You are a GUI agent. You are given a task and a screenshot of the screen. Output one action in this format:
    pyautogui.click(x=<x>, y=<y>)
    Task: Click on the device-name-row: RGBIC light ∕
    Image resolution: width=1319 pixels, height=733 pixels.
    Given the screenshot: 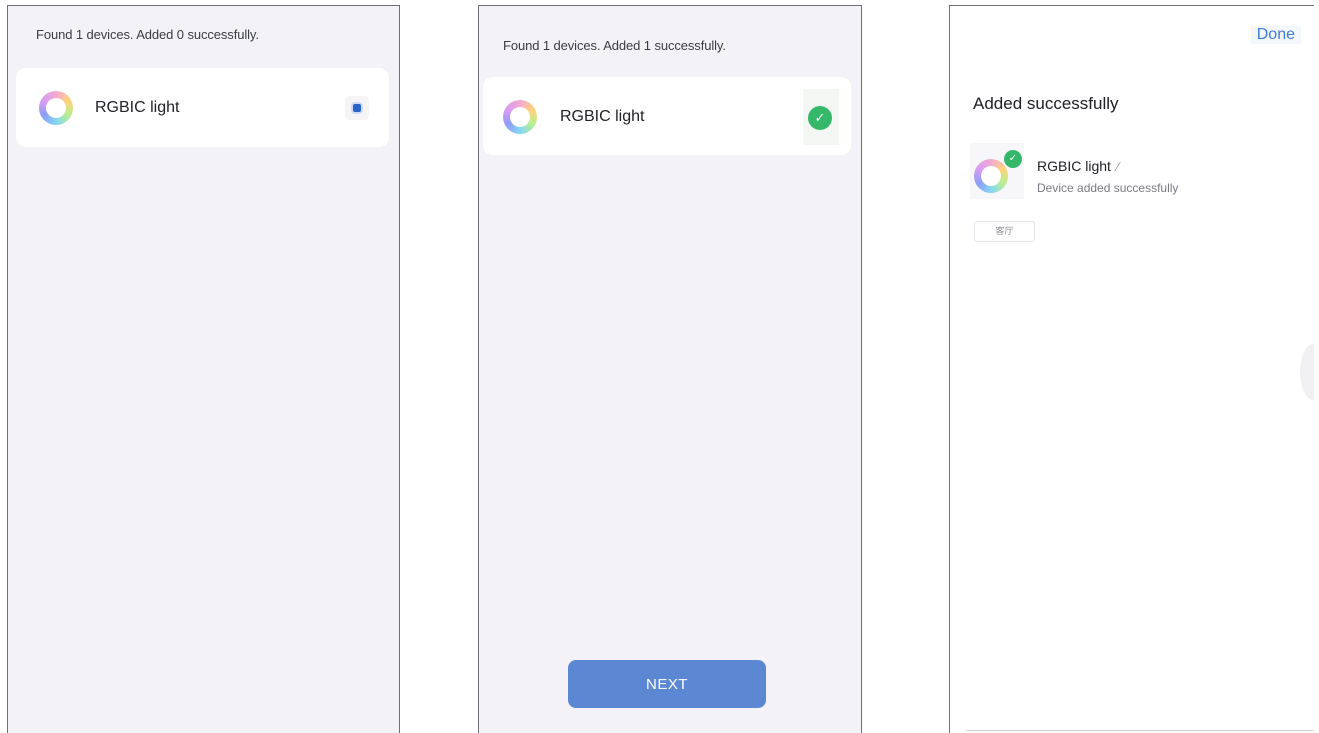 What is the action you would take?
    pyautogui.click(x=1078, y=166)
    